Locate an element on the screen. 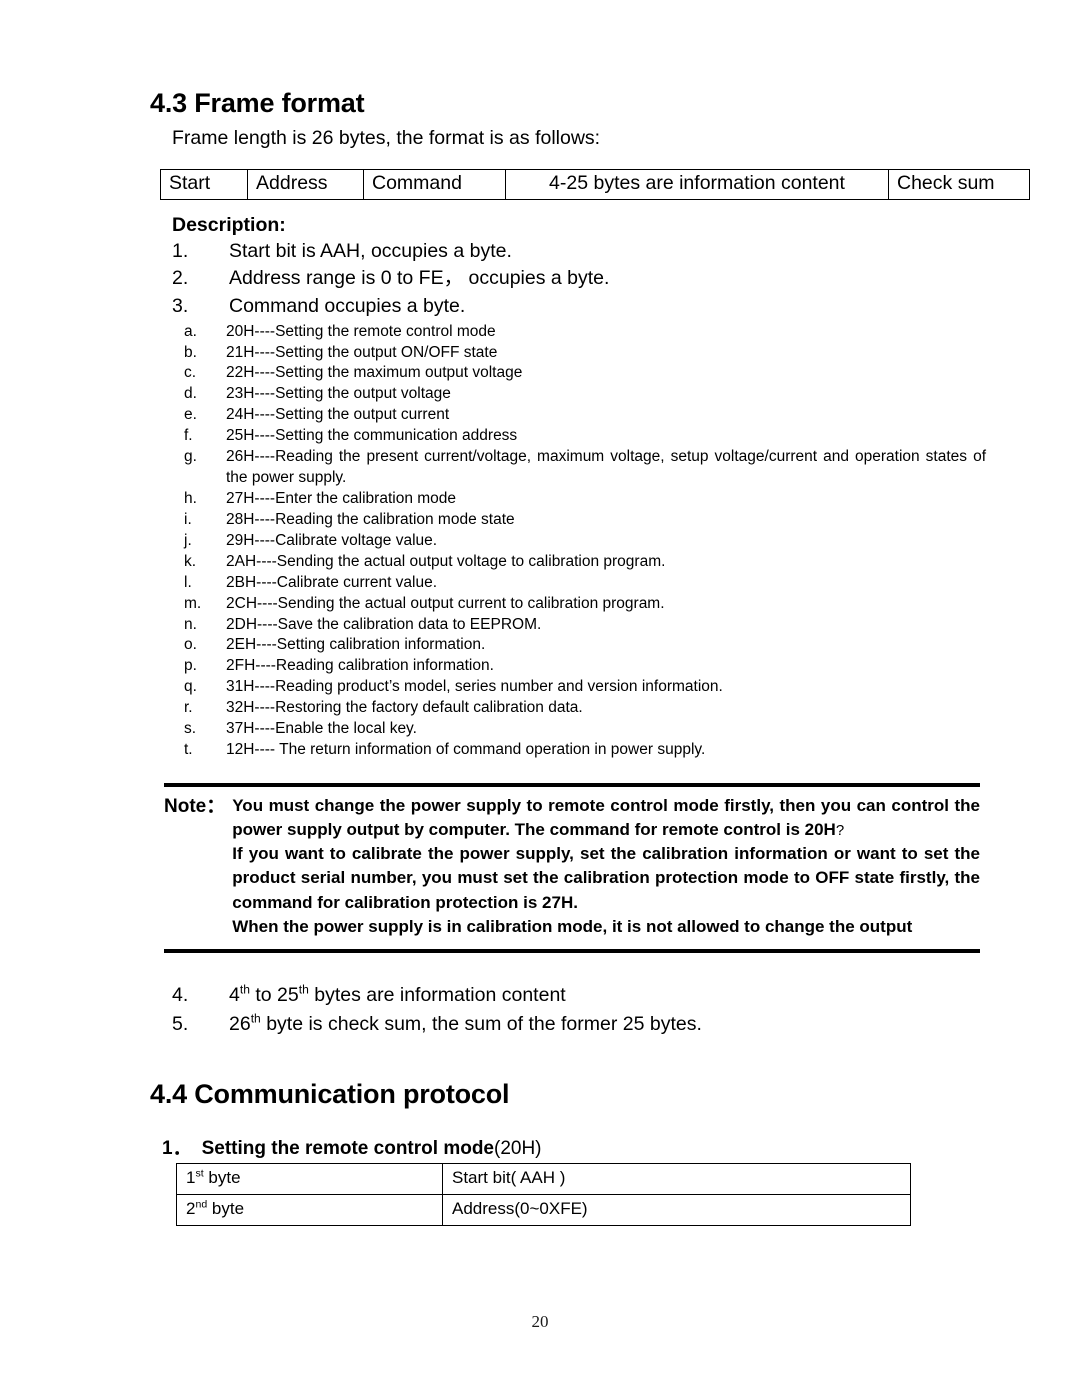 This screenshot has width=1080, height=1397. list-item-text: Command occupies a byte. is located at coordinates (347, 305).